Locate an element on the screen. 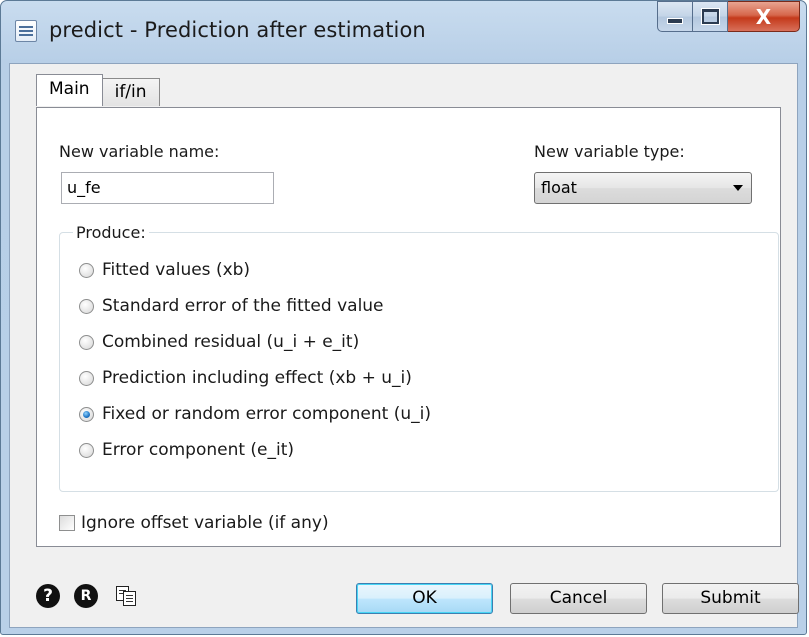 This screenshot has height=637, width=809. radio-fitted-values: Fitted values (xb) is located at coordinates (164, 270).